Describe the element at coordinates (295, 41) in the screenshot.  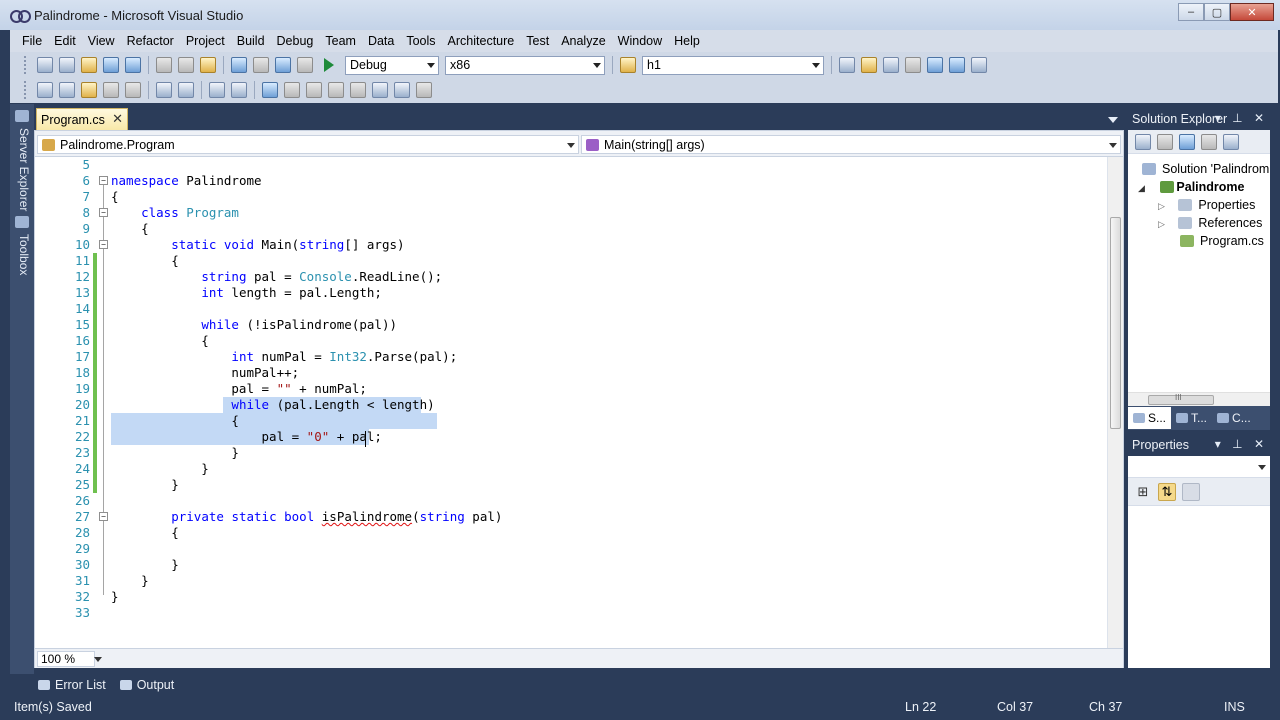
I see `menu-debug: Debug` at that location.